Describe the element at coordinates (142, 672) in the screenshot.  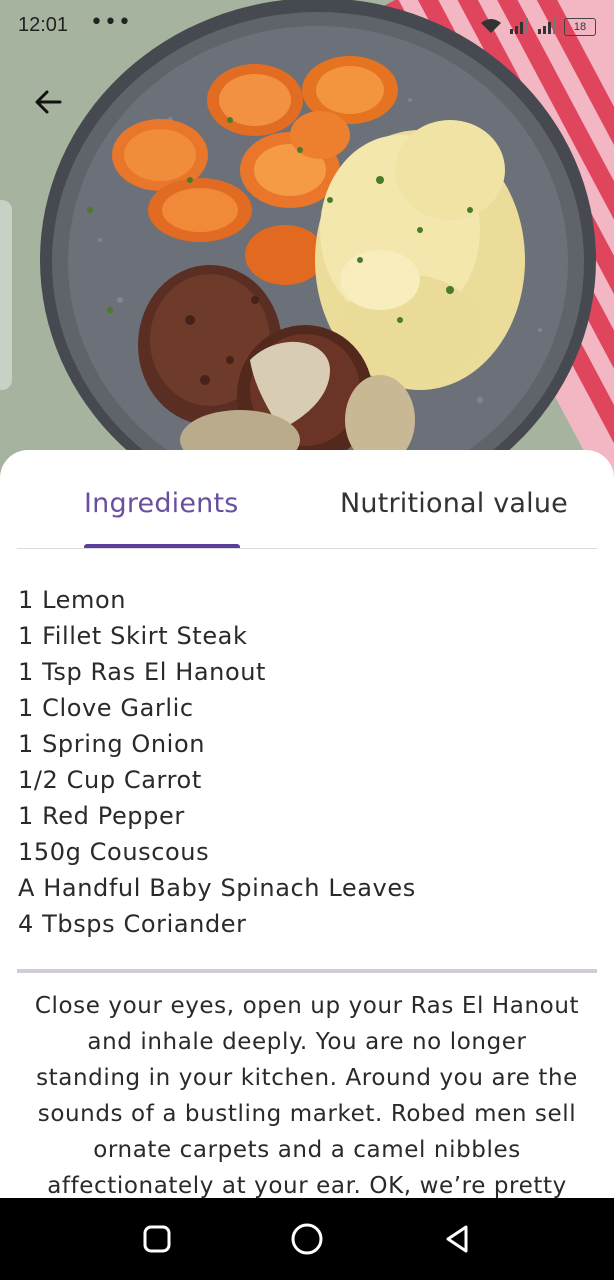
I see `list-item: 1 Tsp Ras El Hanout` at that location.